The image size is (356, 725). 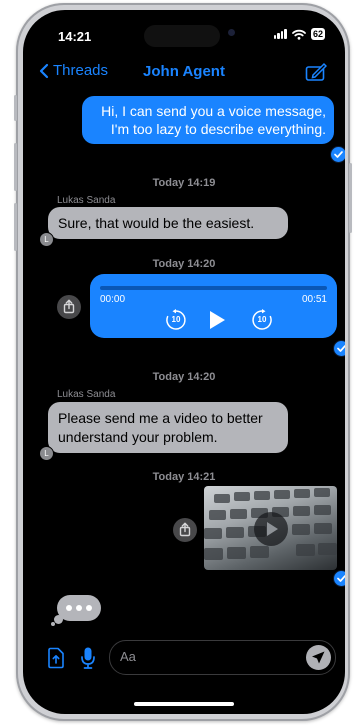 I want to click on front-camera, so click(x=231, y=32).